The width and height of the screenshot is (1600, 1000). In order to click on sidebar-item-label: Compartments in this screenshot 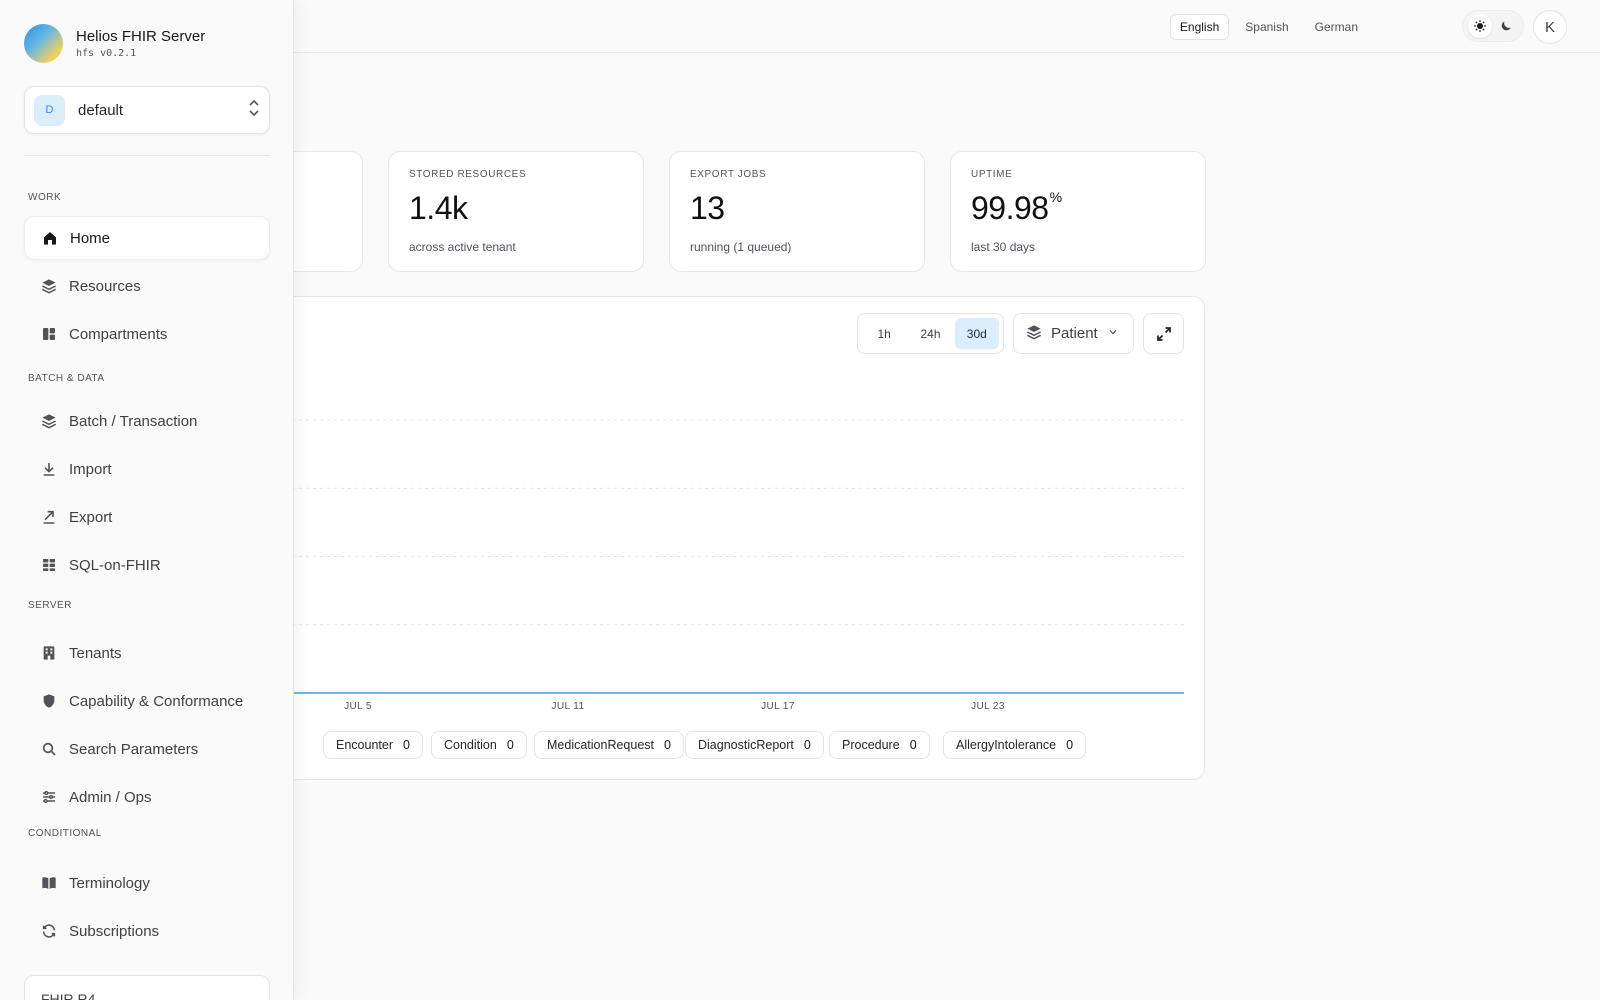, I will do `click(118, 334)`.